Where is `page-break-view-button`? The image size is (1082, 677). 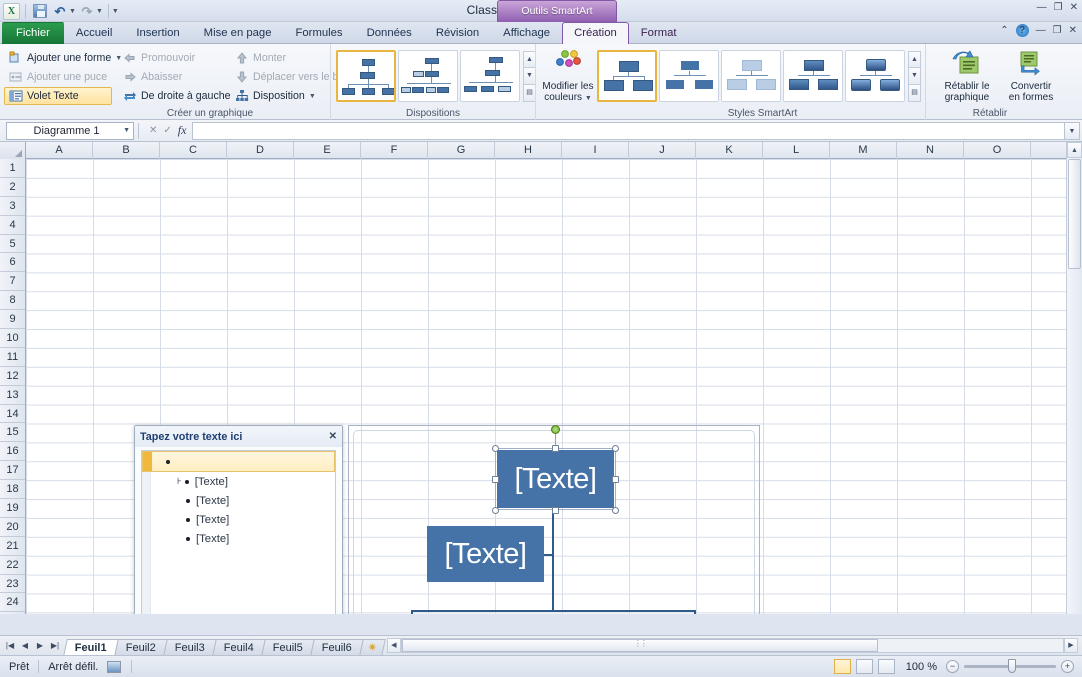 page-break-view-button is located at coordinates (886, 666).